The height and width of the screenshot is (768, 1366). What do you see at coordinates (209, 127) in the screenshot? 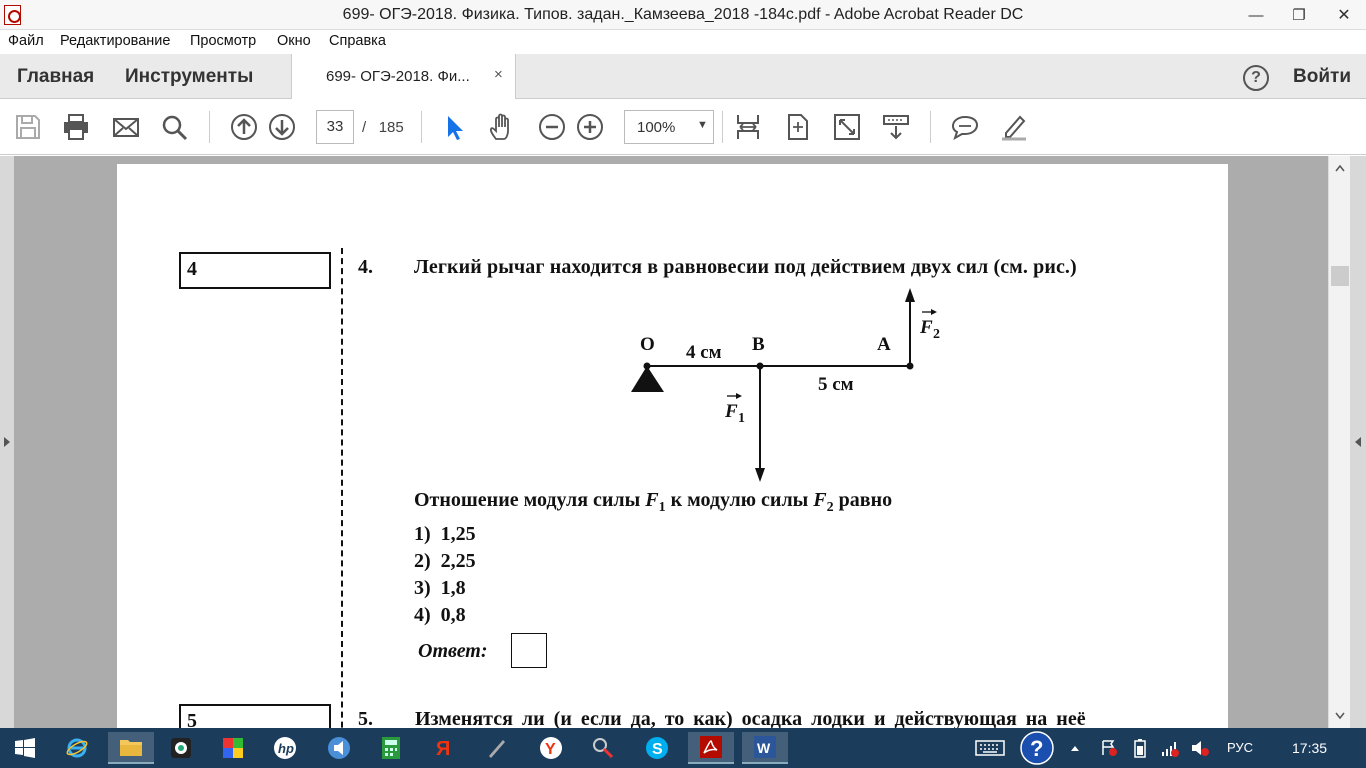
I see `toolbar-separator` at bounding box center [209, 127].